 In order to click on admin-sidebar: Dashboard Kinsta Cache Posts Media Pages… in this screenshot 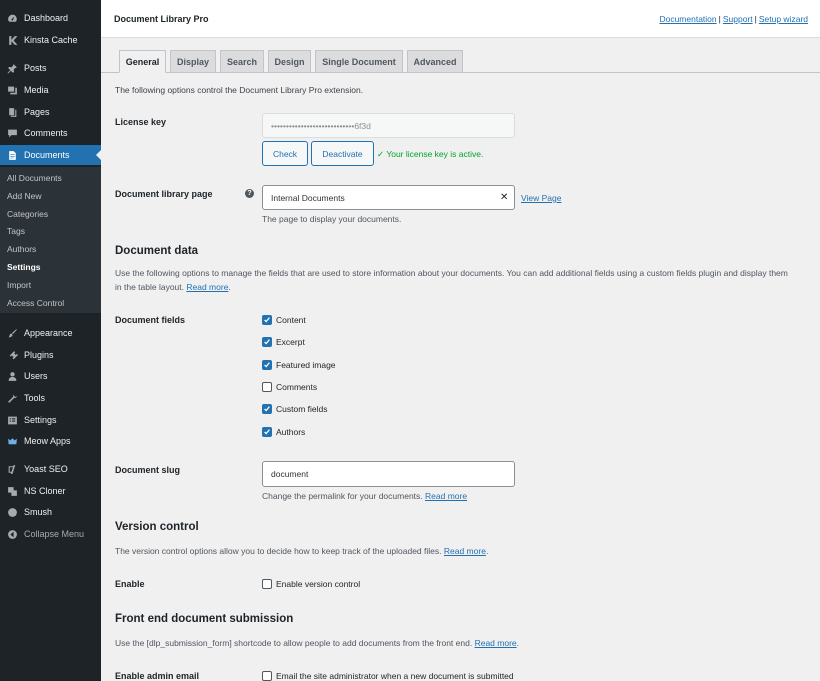, I will do `click(50, 340)`.